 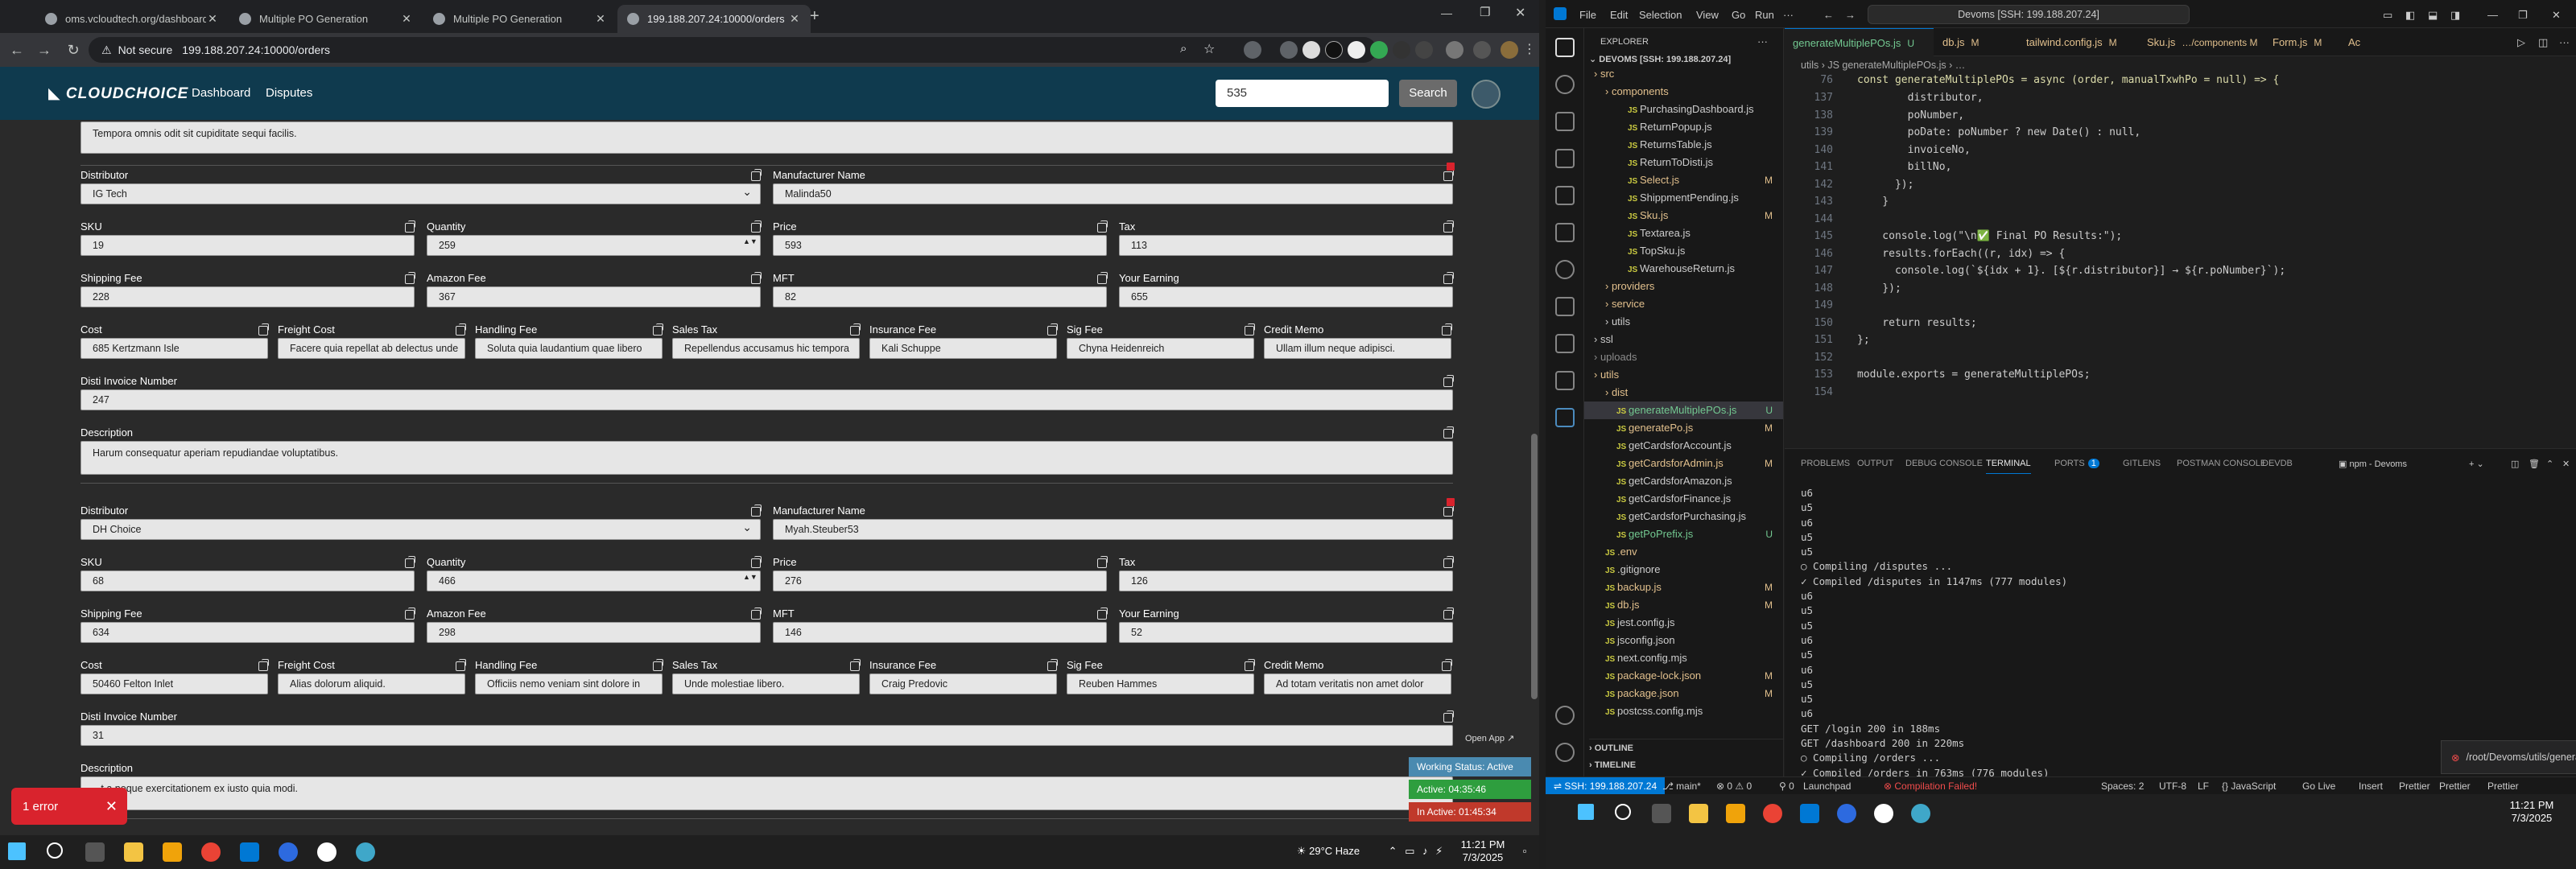 I want to click on folder-item: › utils, so click(x=1684, y=322).